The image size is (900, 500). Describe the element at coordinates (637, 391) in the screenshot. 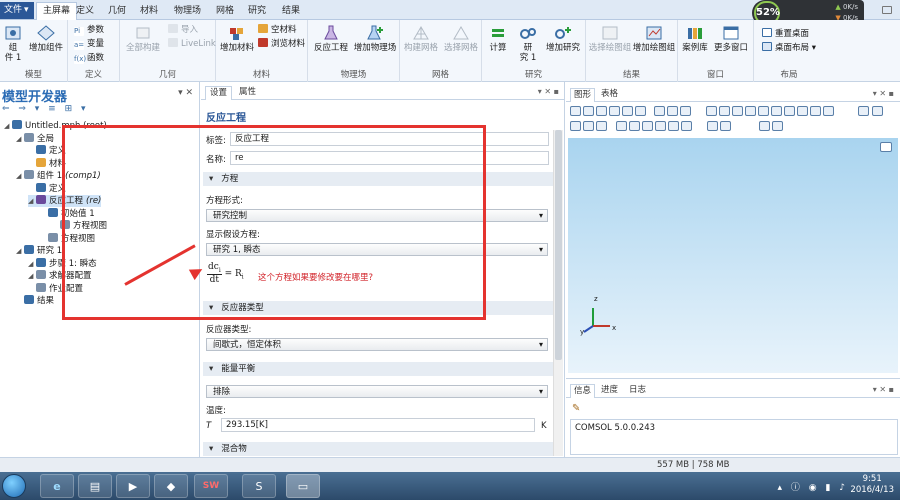

I see `tab-log: 日志` at that location.